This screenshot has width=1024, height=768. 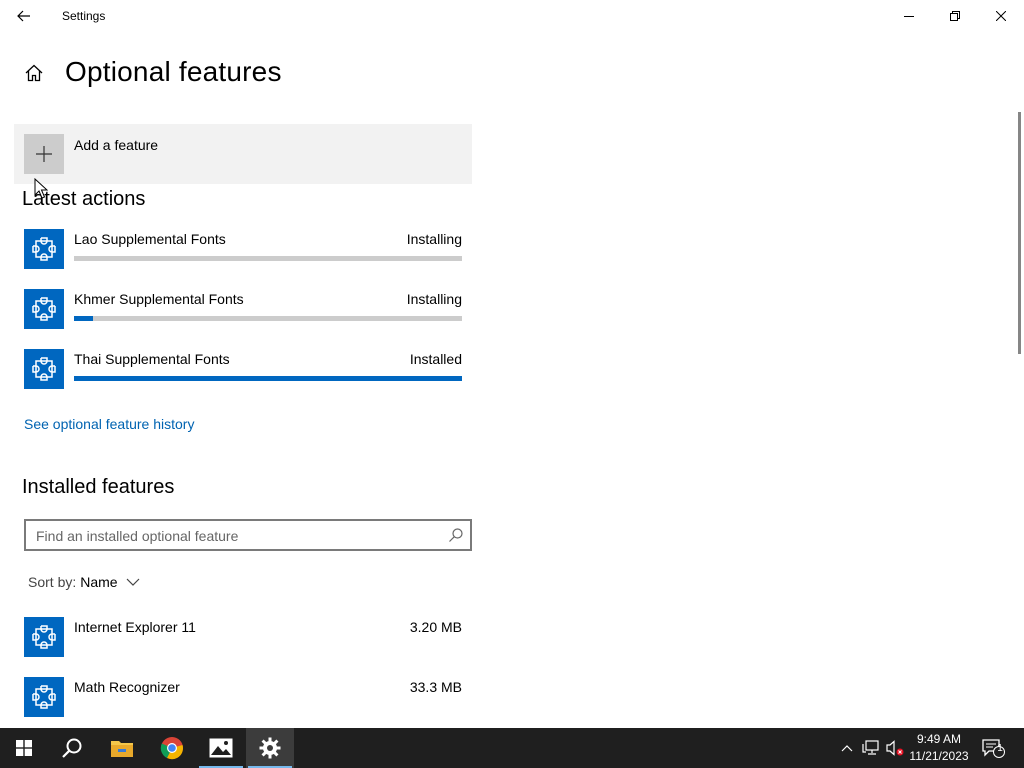 What do you see at coordinates (435, 359) in the screenshot?
I see `action-status: Installed` at bounding box center [435, 359].